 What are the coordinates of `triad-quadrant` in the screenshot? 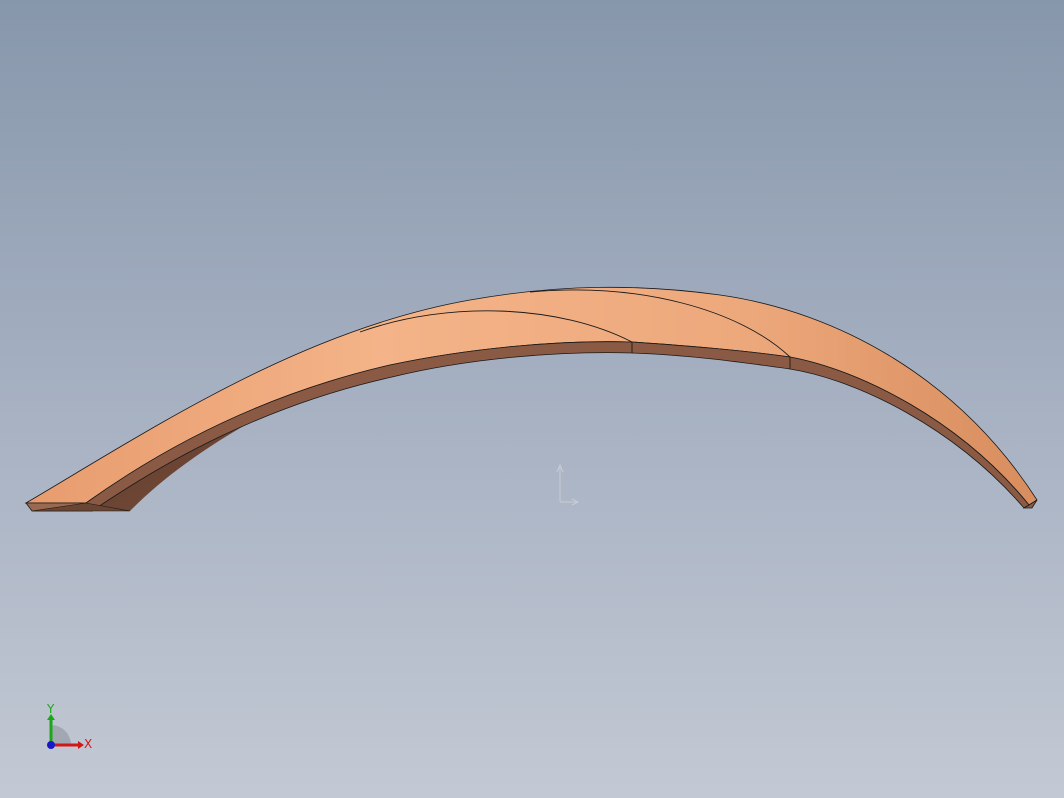 It's located at (61, 735).